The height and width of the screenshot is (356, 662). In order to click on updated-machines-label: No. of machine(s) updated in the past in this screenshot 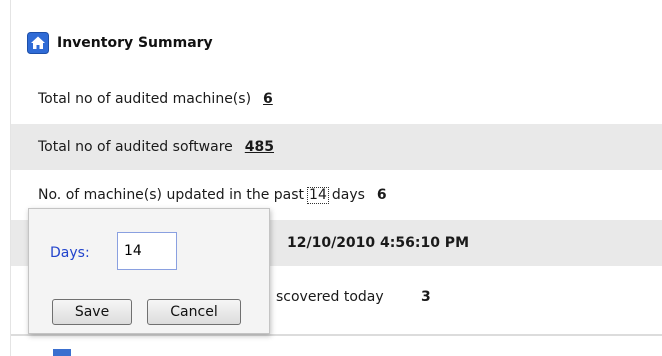, I will do `click(171, 195)`.